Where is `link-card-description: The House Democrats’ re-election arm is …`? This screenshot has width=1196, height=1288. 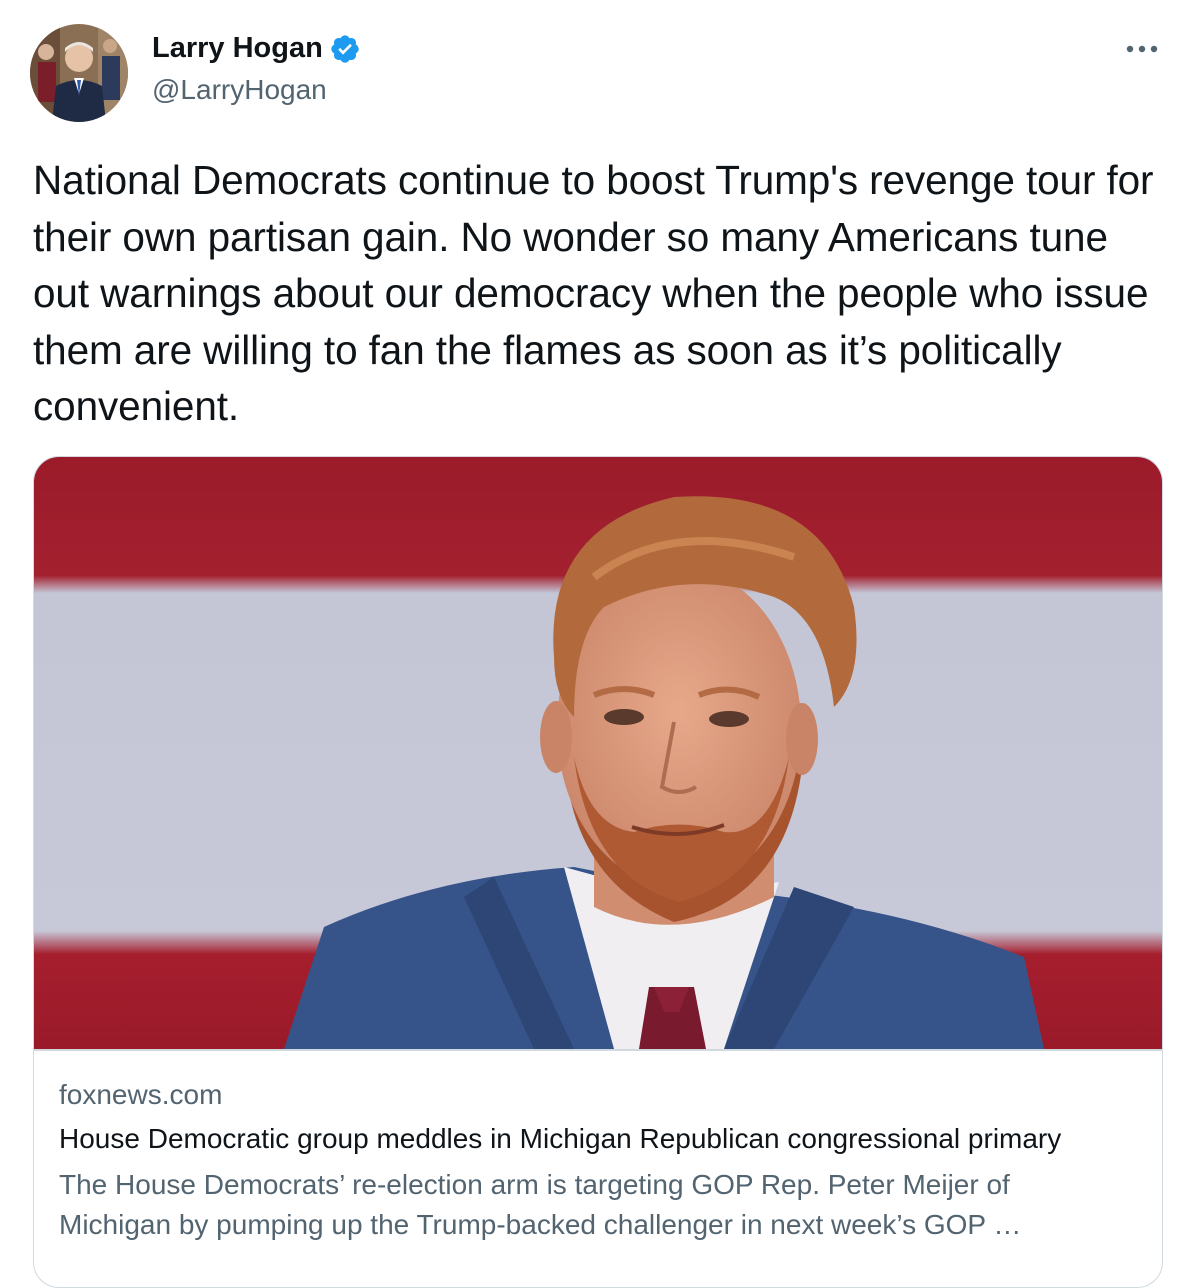
link-card-description: The House Democrats’ re-election arm is … is located at coordinates (540, 1204).